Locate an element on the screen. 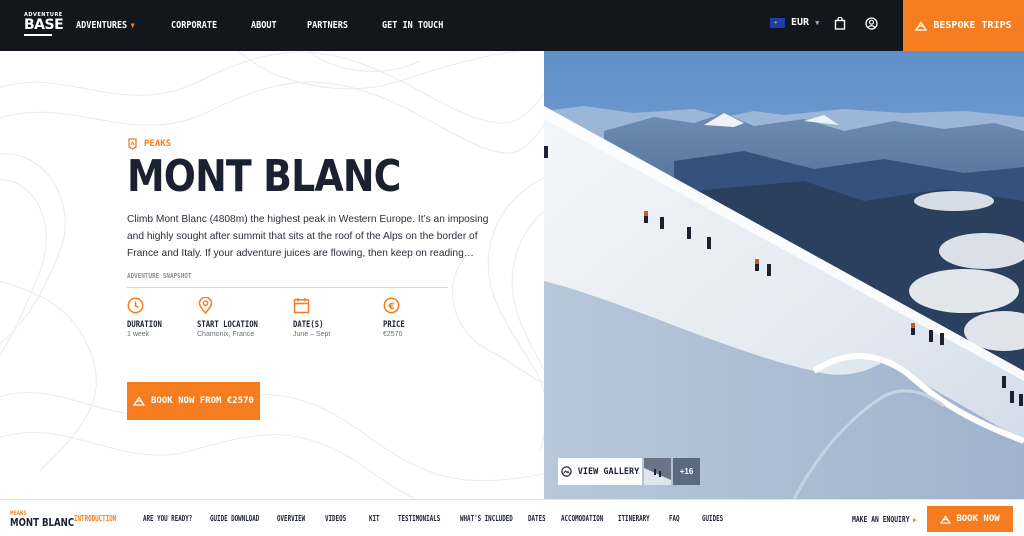 The image size is (1024, 536). make-enquiry-link: MAKE AN ENQUIRY ▶ is located at coordinates (884, 519).